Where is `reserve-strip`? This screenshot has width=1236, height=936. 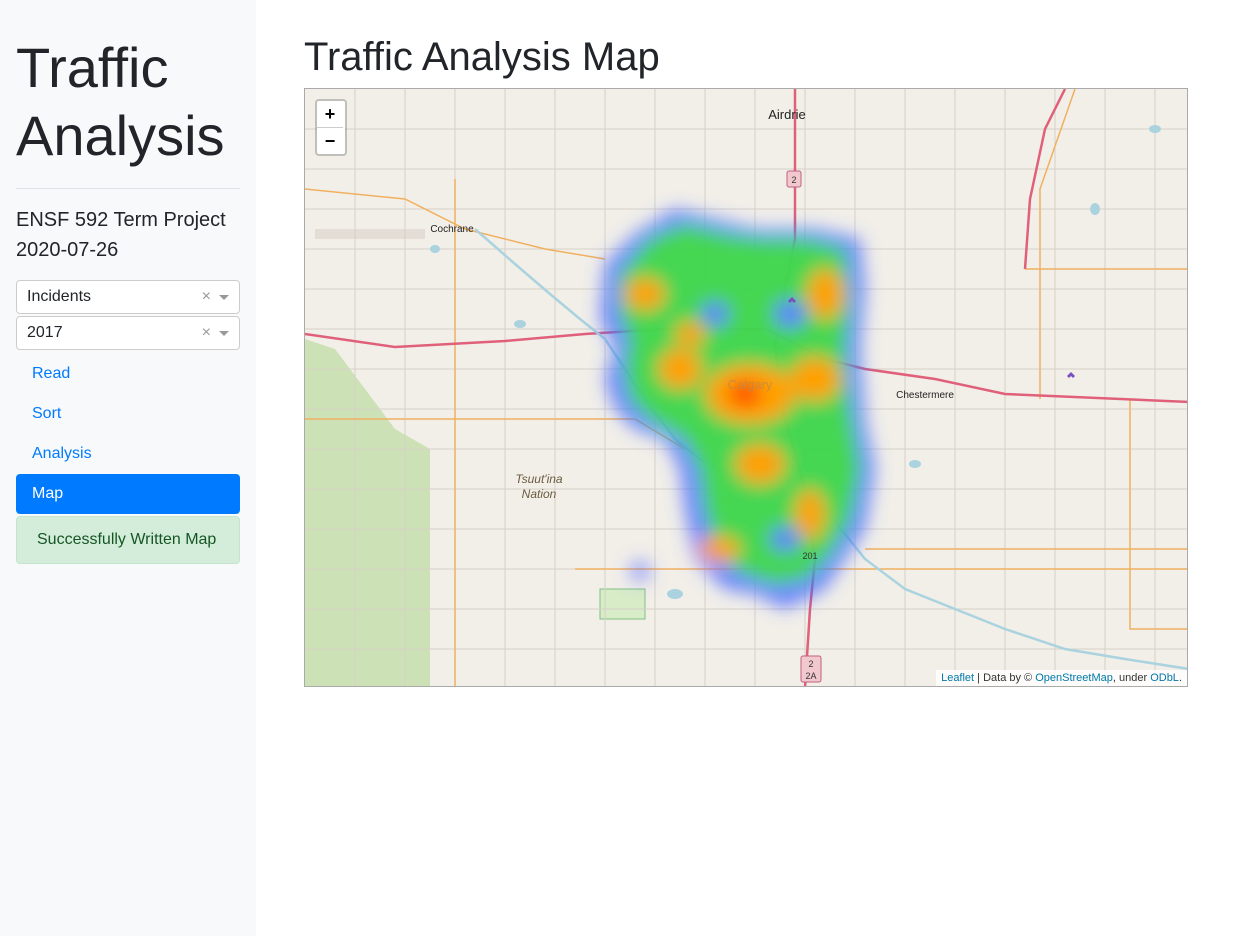 reserve-strip is located at coordinates (370, 234).